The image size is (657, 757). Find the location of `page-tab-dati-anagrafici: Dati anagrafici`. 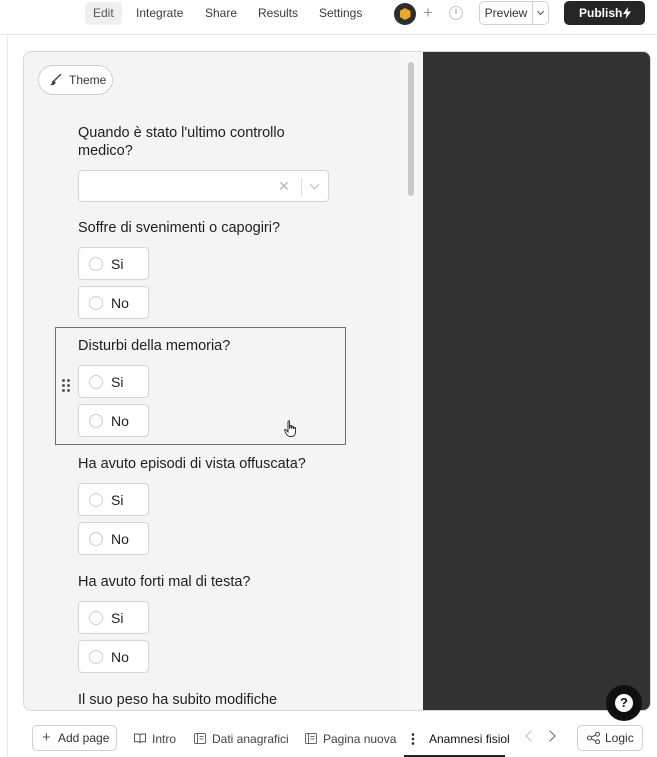

page-tab-dati-anagrafici: Dati anagrafici is located at coordinates (241, 739).